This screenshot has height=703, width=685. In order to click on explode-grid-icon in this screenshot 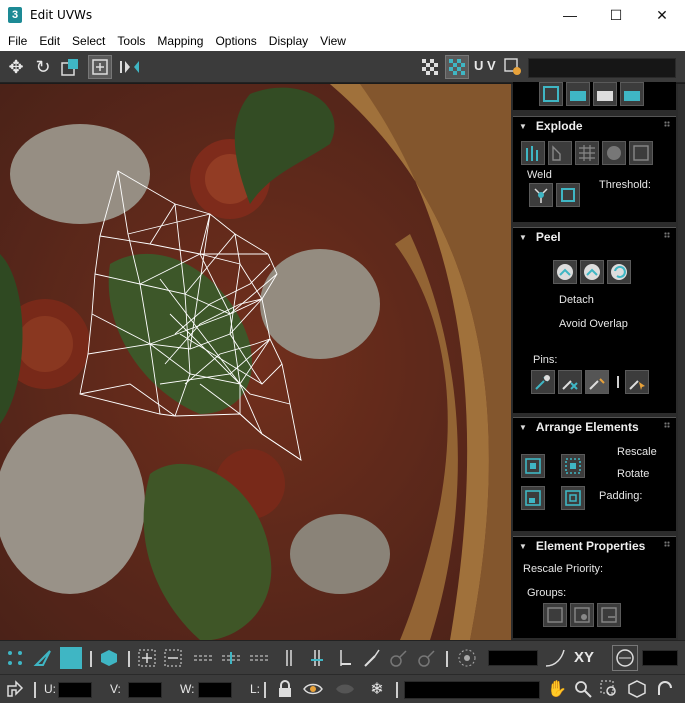, I will do `click(587, 153)`.